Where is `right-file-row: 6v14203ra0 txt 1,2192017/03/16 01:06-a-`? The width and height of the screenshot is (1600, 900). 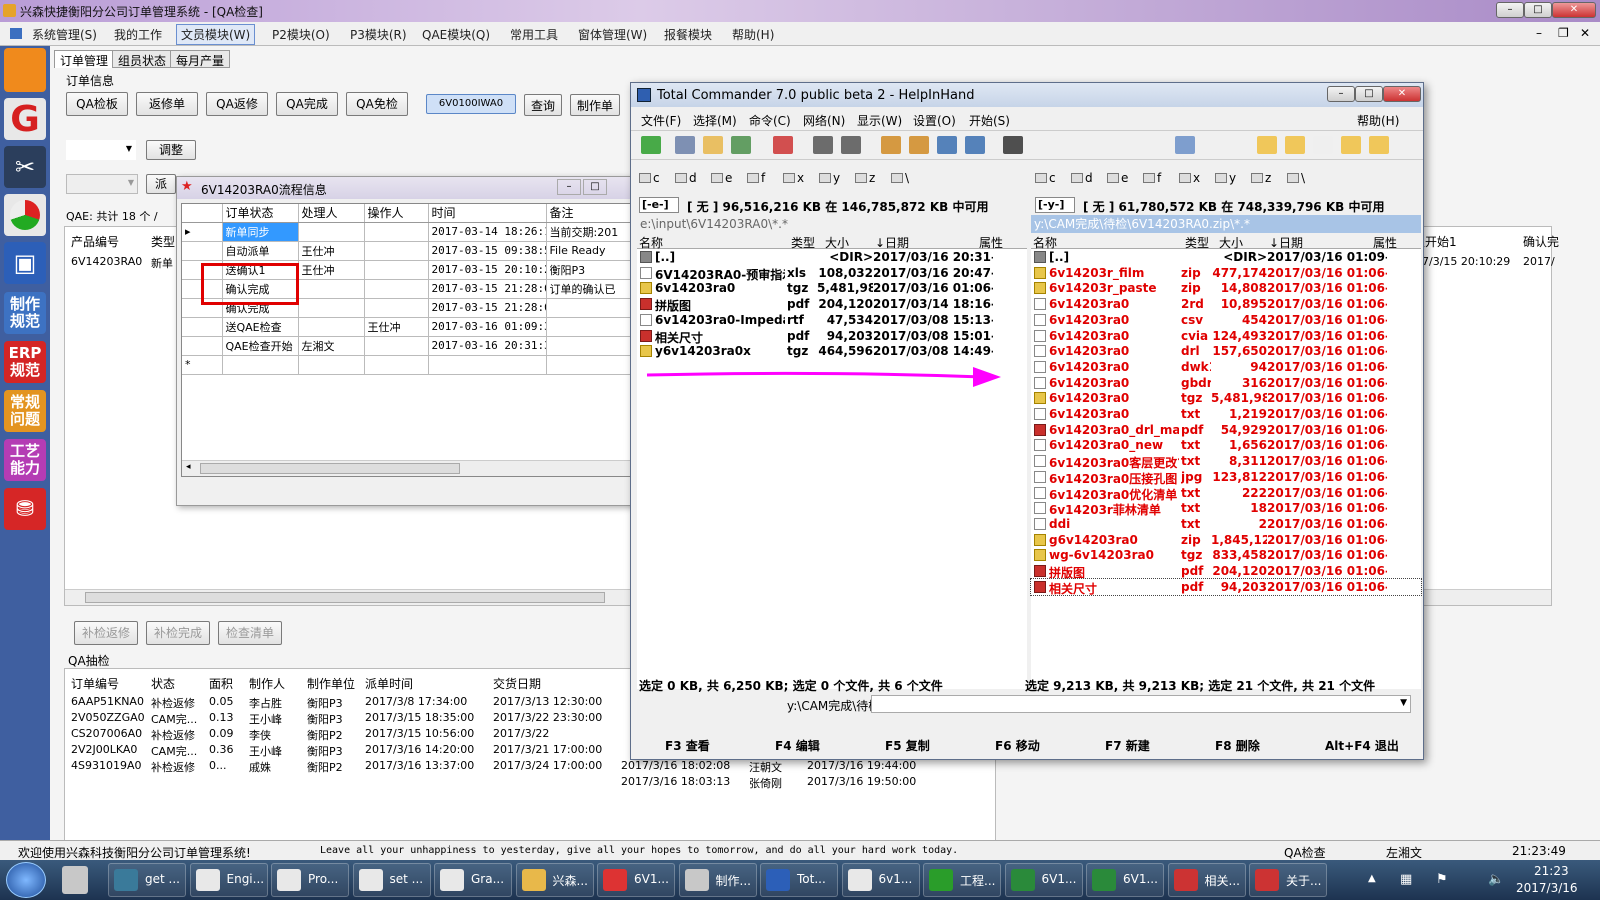
right-file-row: 6v14203ra0 txt 1,2192017/03/16 01:06-a- is located at coordinates (1226, 414).